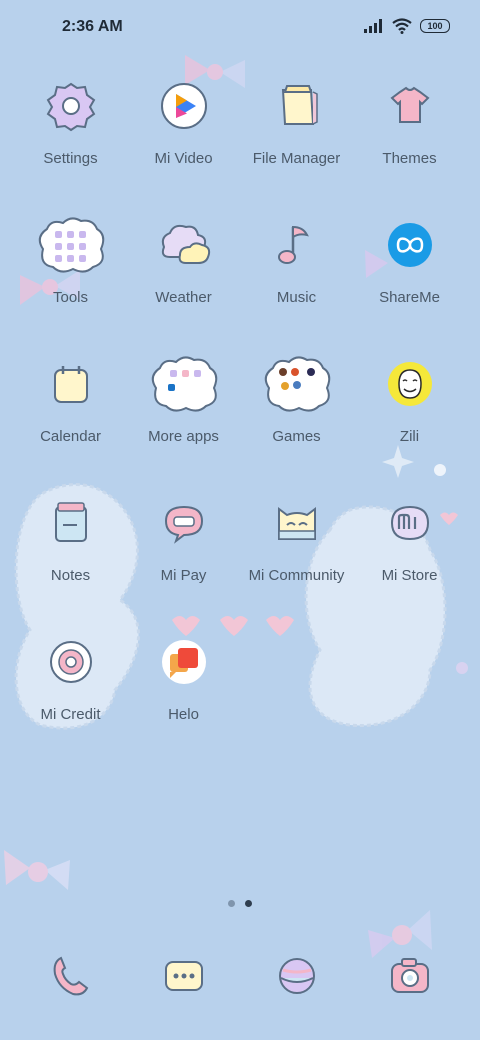 The width and height of the screenshot is (480, 1040). What do you see at coordinates (70, 686) in the screenshot?
I see `app-mi-credit: Mi Credit` at bounding box center [70, 686].